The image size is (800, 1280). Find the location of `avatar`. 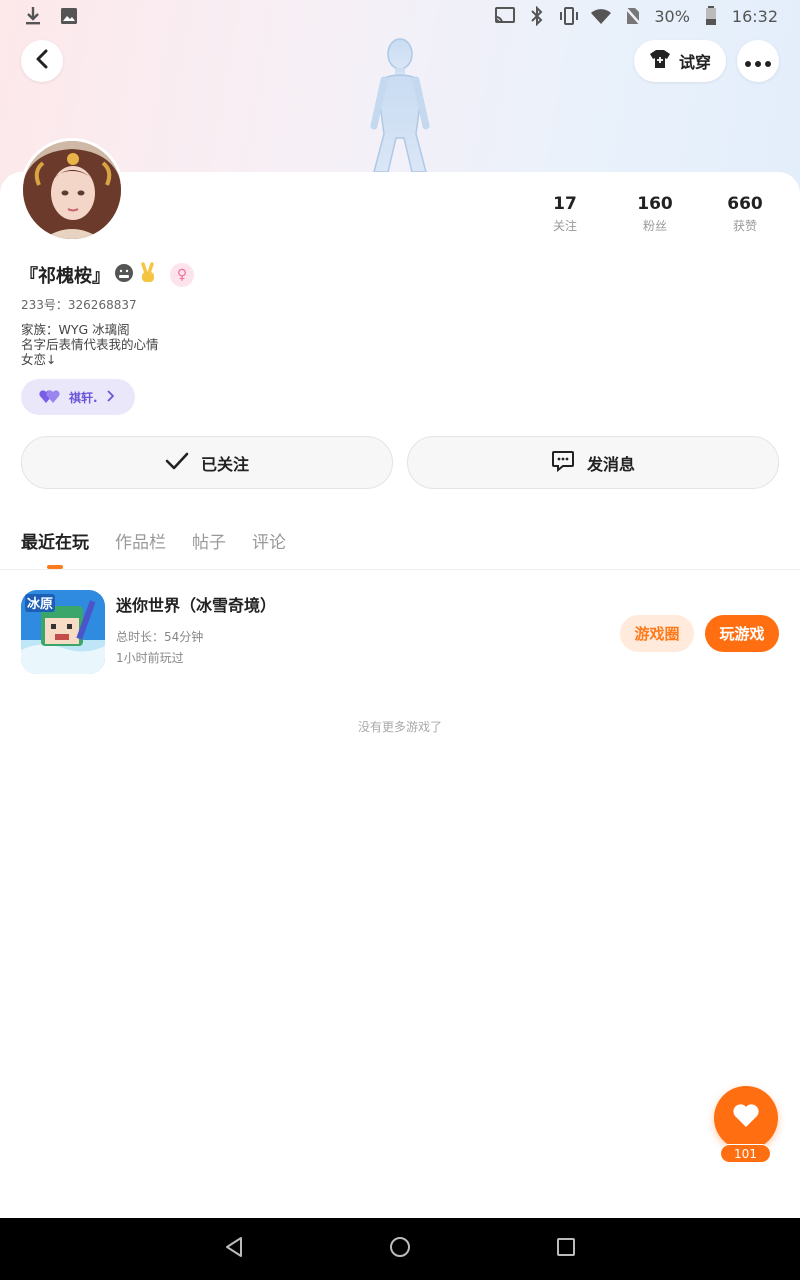

avatar is located at coordinates (72, 190).